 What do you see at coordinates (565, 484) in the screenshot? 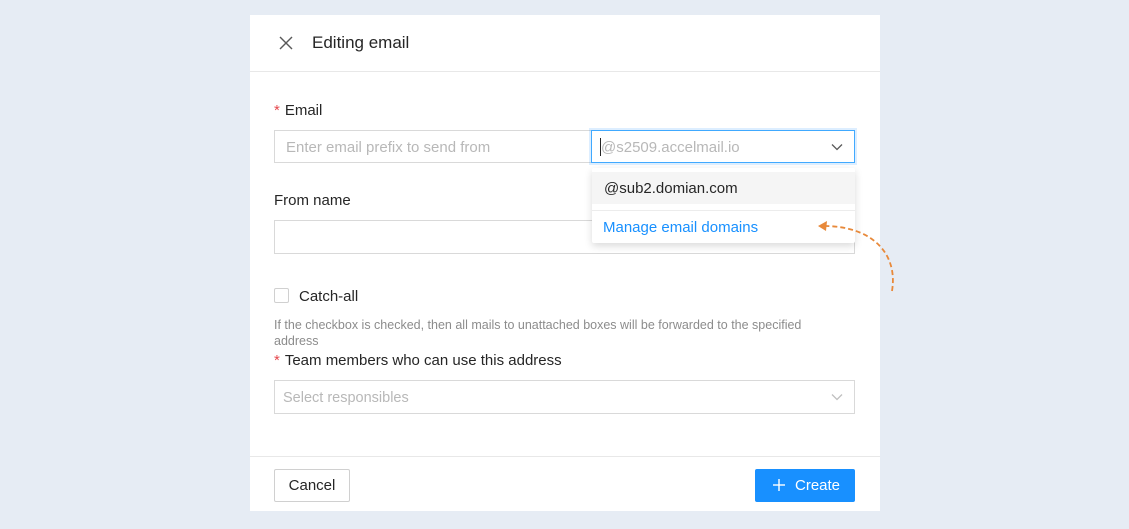
I see `dialog-footer: Cancel Create` at bounding box center [565, 484].